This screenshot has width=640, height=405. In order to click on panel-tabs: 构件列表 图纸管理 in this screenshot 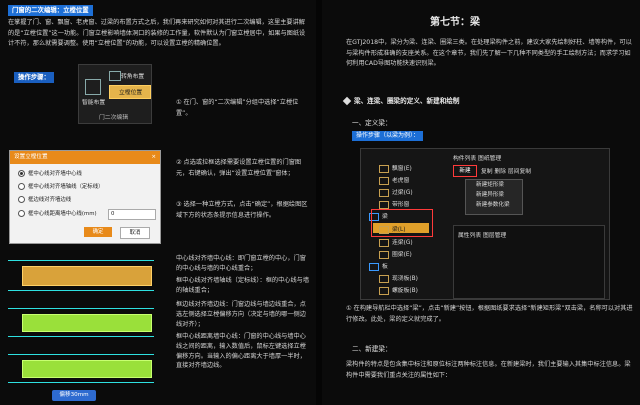, I will do `click(477, 157)`.